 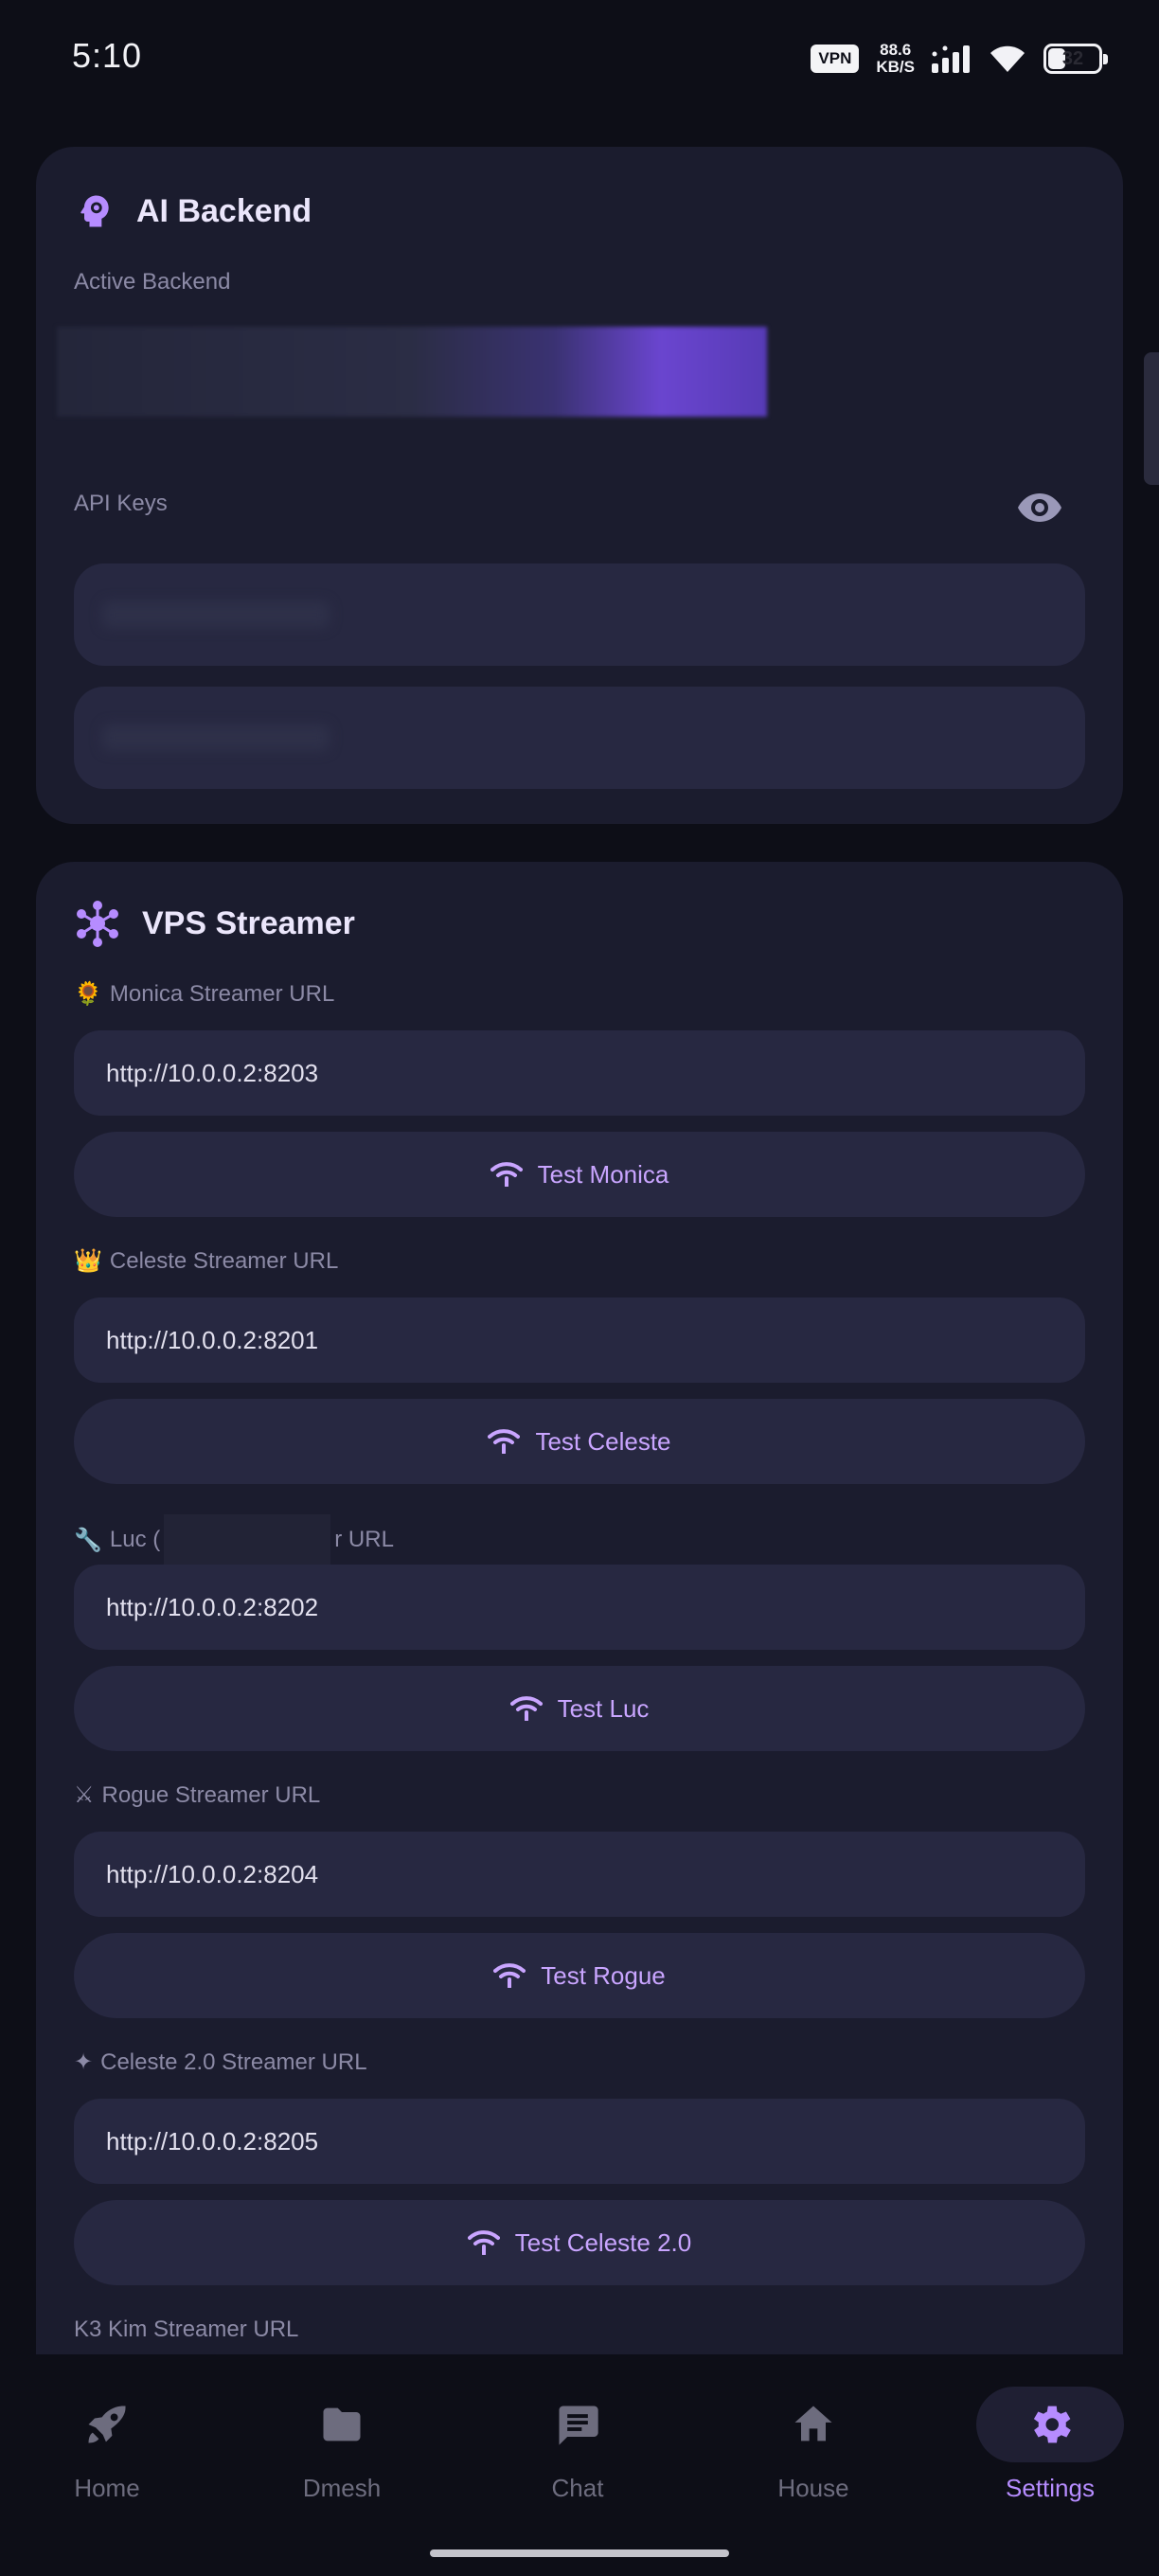 I want to click on vps-streamer-header: VPS Streamer, so click(x=214, y=923).